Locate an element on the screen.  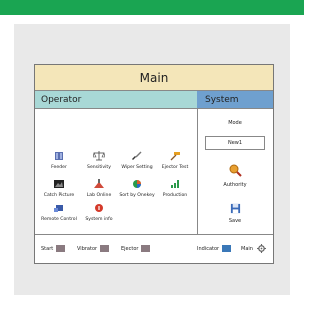
lab-online-label: Lab Online is located at coordinates (99, 195).